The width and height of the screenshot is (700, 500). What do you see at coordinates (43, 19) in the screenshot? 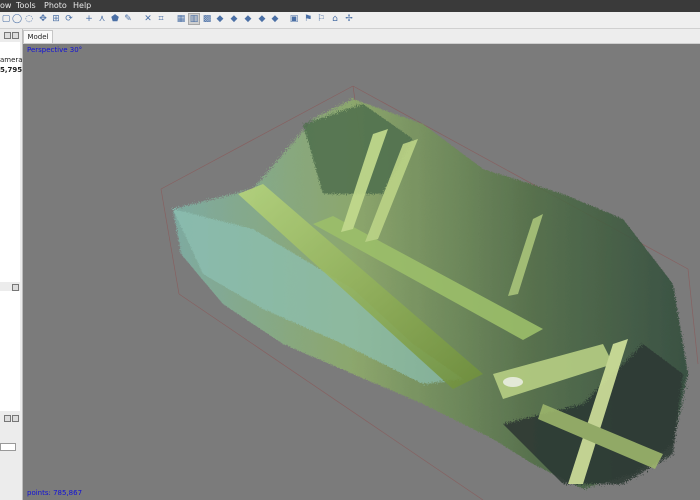
I see `navigate-icon: ✥` at bounding box center [43, 19].